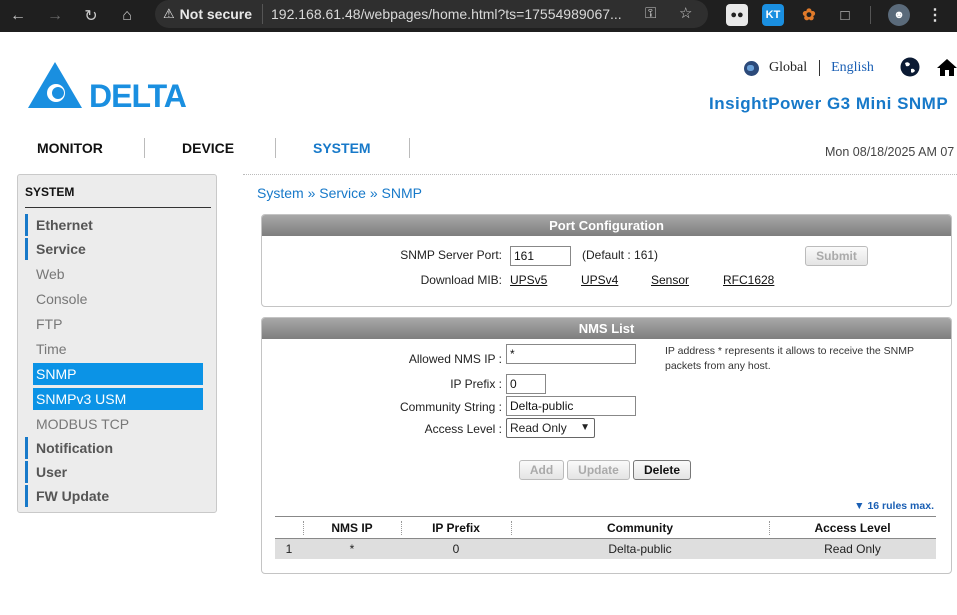  What do you see at coordinates (852, 68) in the screenshot?
I see `lang-english: English` at bounding box center [852, 68].